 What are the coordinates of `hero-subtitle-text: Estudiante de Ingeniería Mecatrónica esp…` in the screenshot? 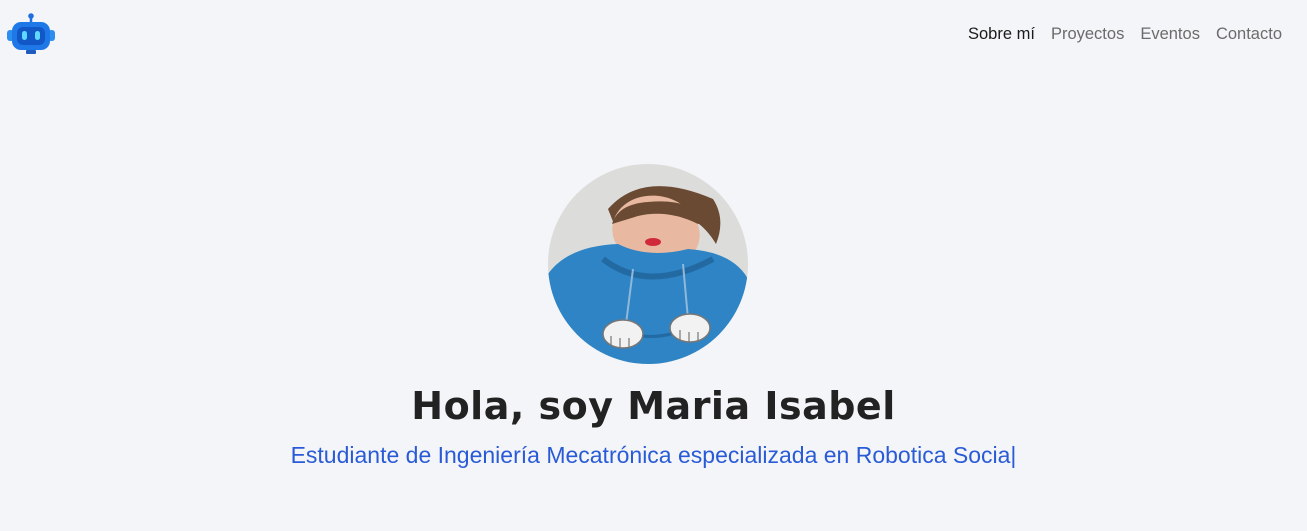 It's located at (650, 455).